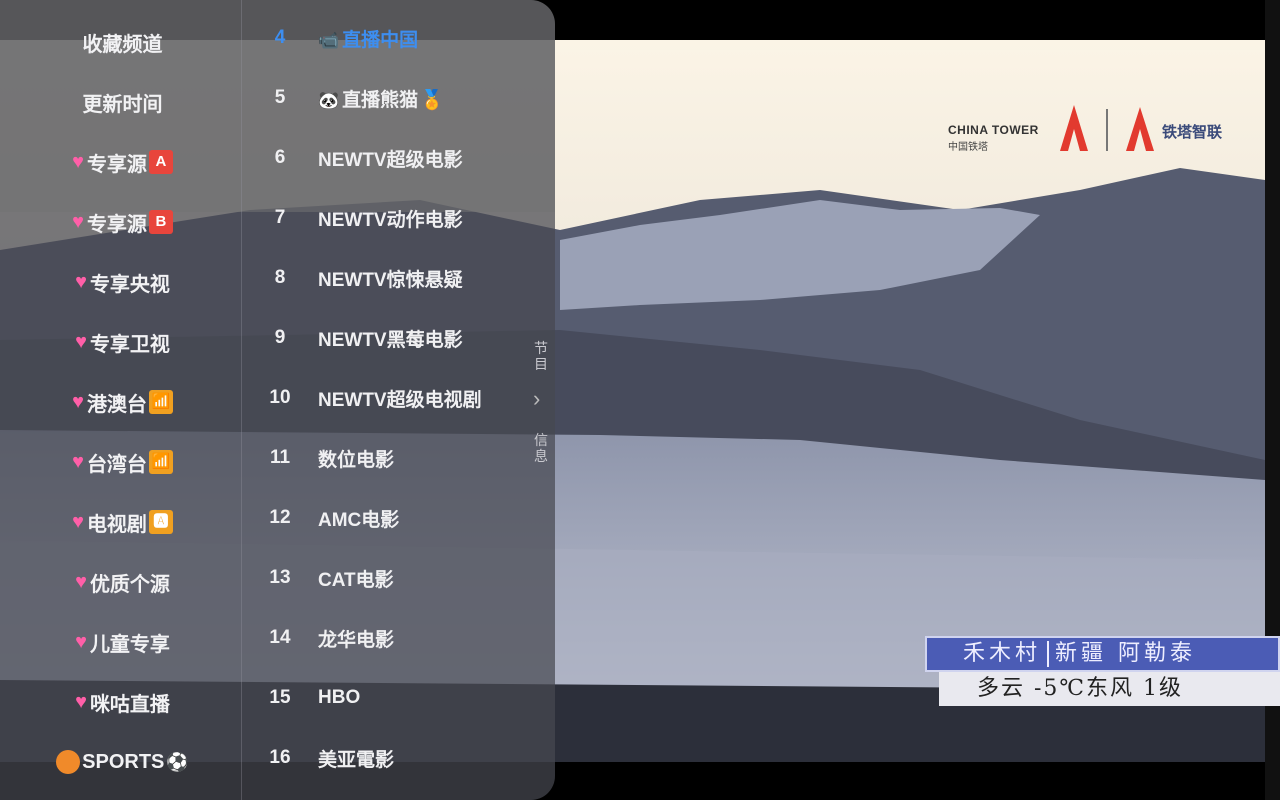 The height and width of the screenshot is (800, 1280). I want to click on channel-name: NEWTV超级电视剧, so click(400, 400).